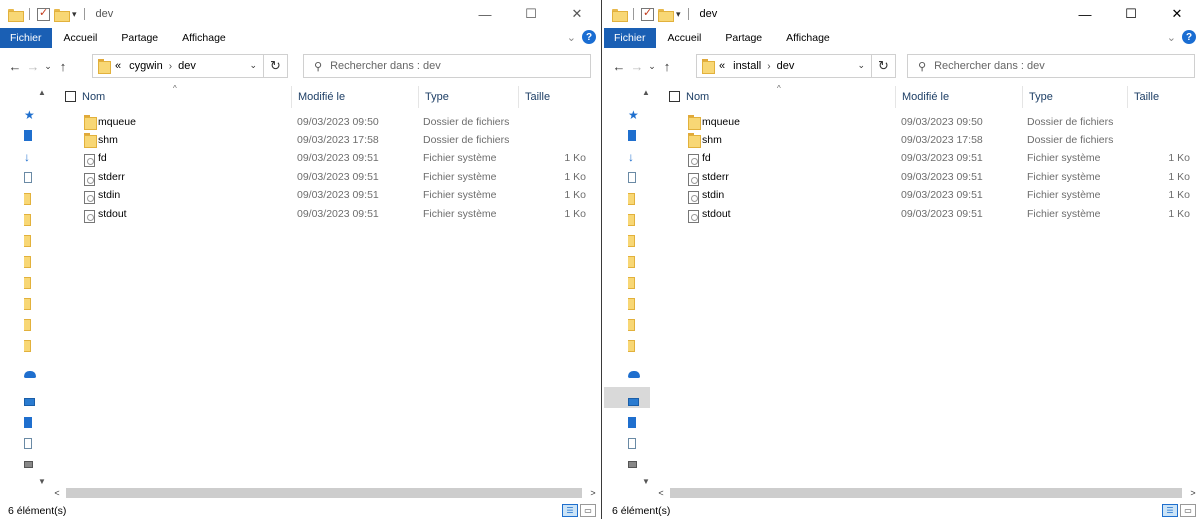  What do you see at coordinates (787, 97) in the screenshot?
I see `header-name: Nom` at bounding box center [787, 97].